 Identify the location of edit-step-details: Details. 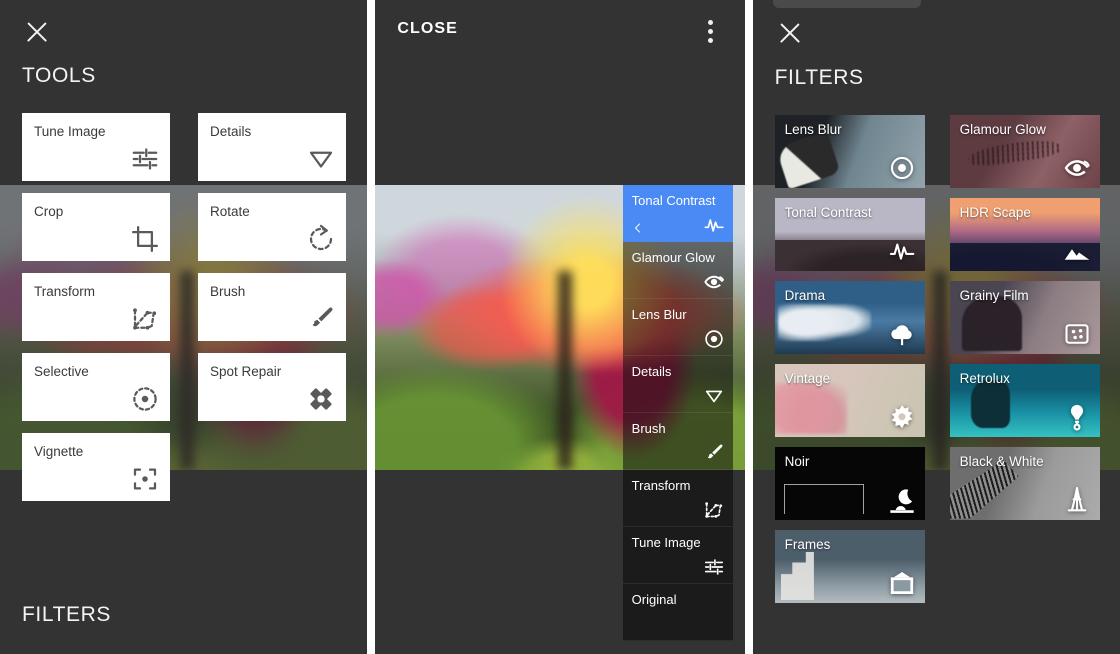
(677, 384).